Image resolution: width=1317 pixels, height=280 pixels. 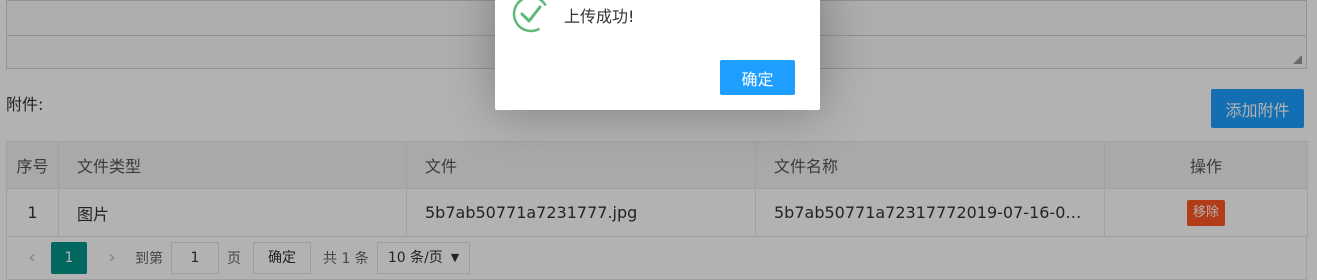 I want to click on dialog-message: 上传成功!, so click(x=599, y=16).